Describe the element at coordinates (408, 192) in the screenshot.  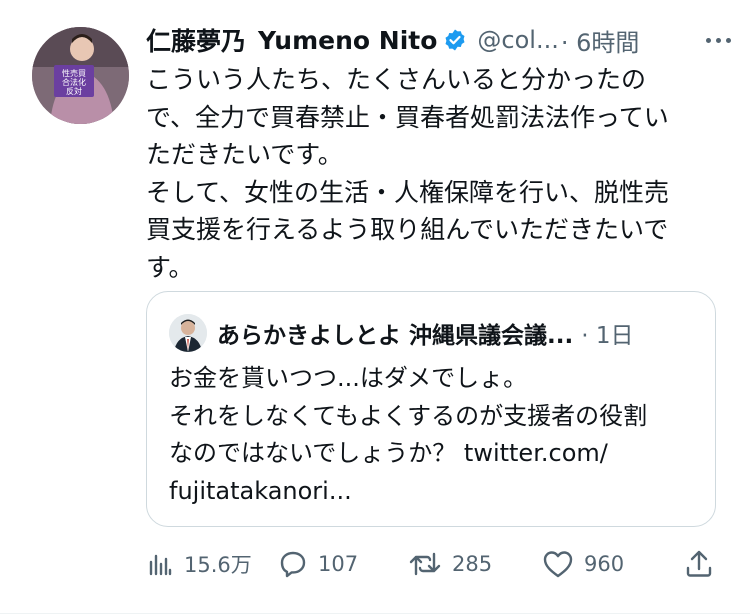
I see `tweet-text-line: そして、女性の生活・人権保障を行い、脱性売` at that location.